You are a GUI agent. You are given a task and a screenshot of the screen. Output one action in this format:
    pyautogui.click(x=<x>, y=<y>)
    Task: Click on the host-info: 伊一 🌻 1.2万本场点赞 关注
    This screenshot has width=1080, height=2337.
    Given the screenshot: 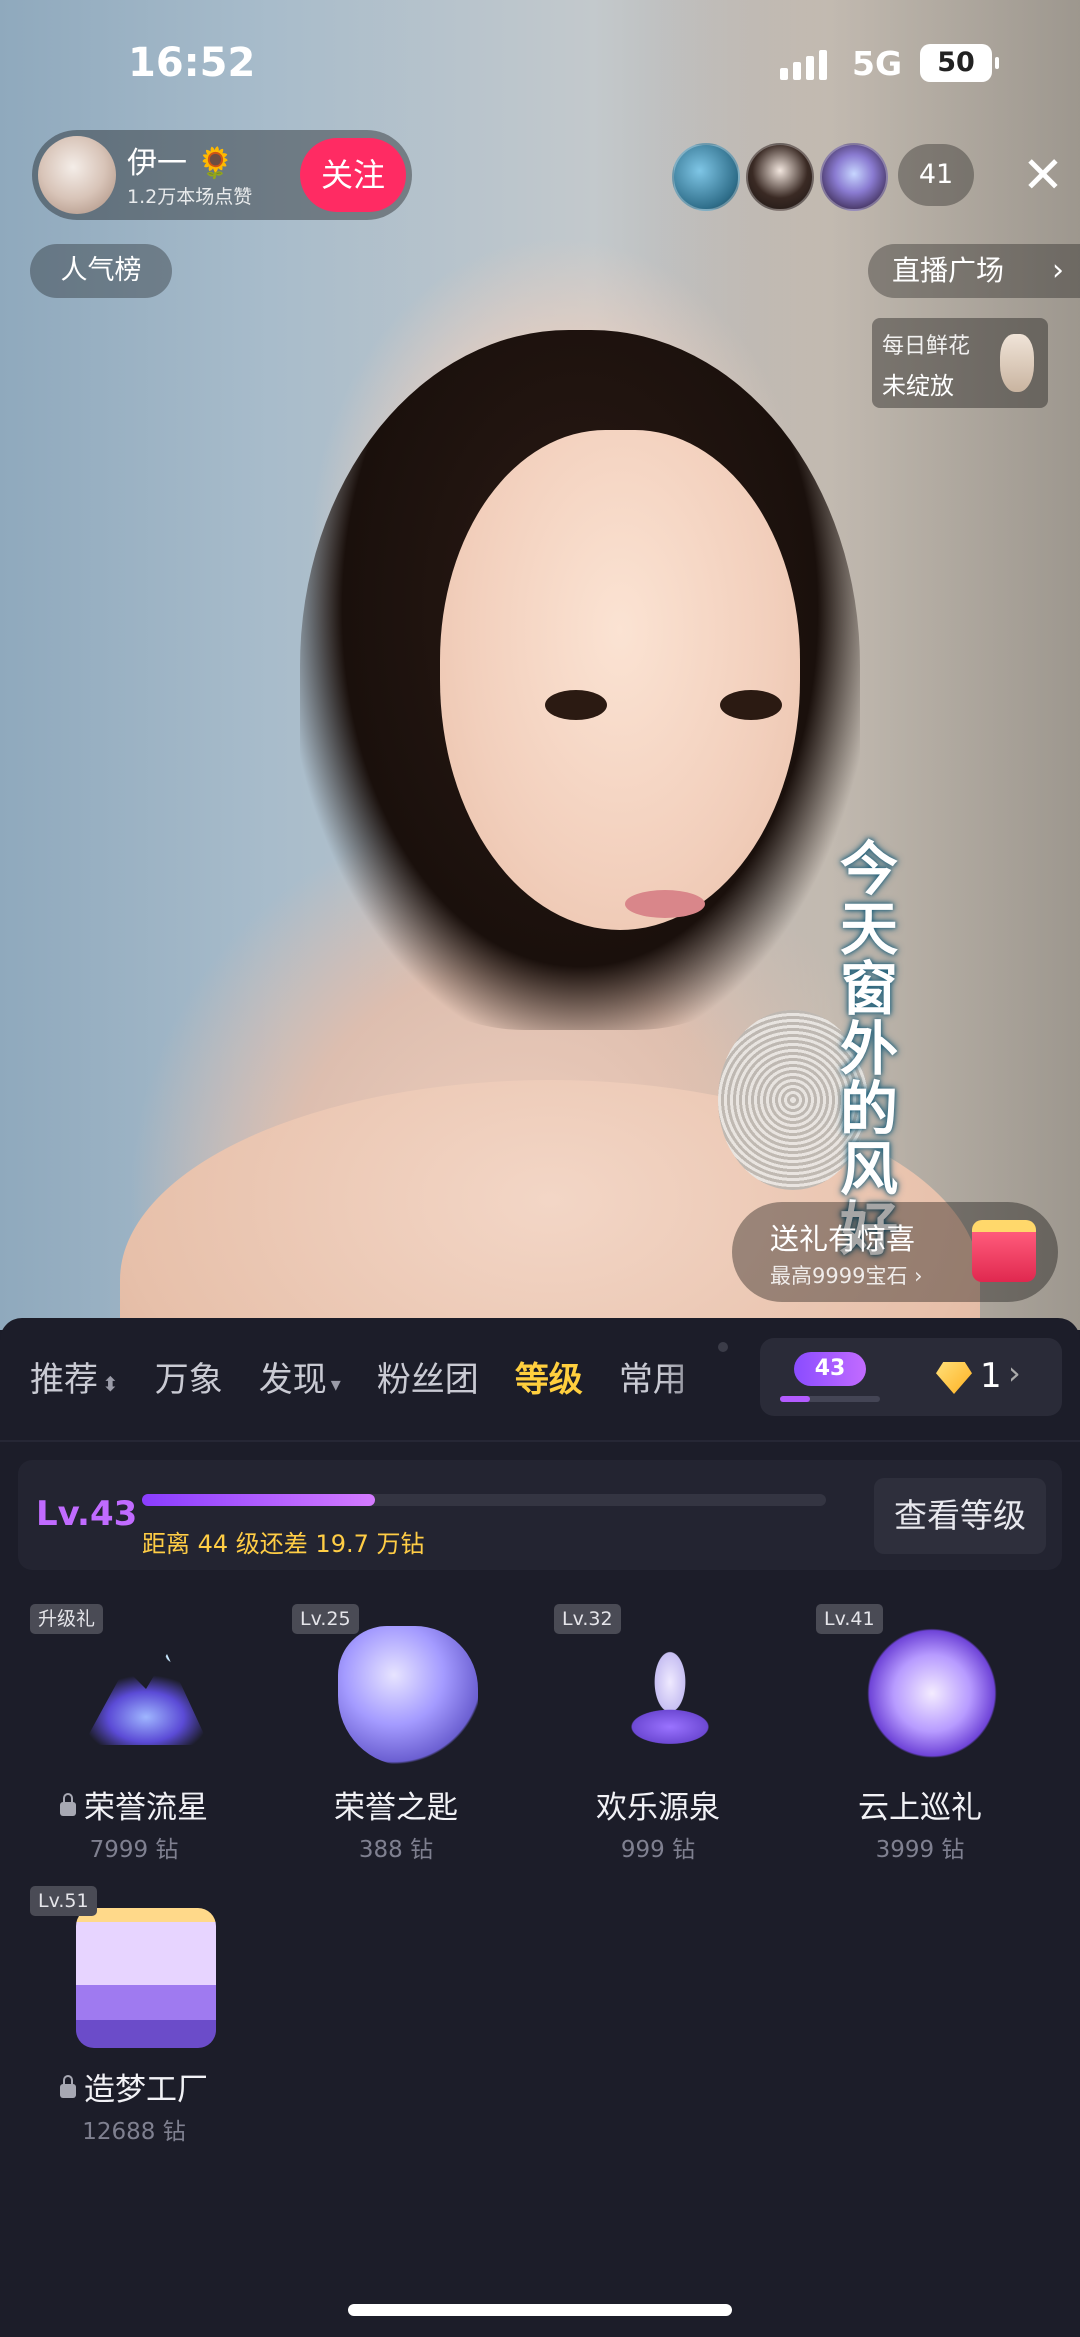 What is the action you would take?
    pyautogui.click(x=222, y=175)
    